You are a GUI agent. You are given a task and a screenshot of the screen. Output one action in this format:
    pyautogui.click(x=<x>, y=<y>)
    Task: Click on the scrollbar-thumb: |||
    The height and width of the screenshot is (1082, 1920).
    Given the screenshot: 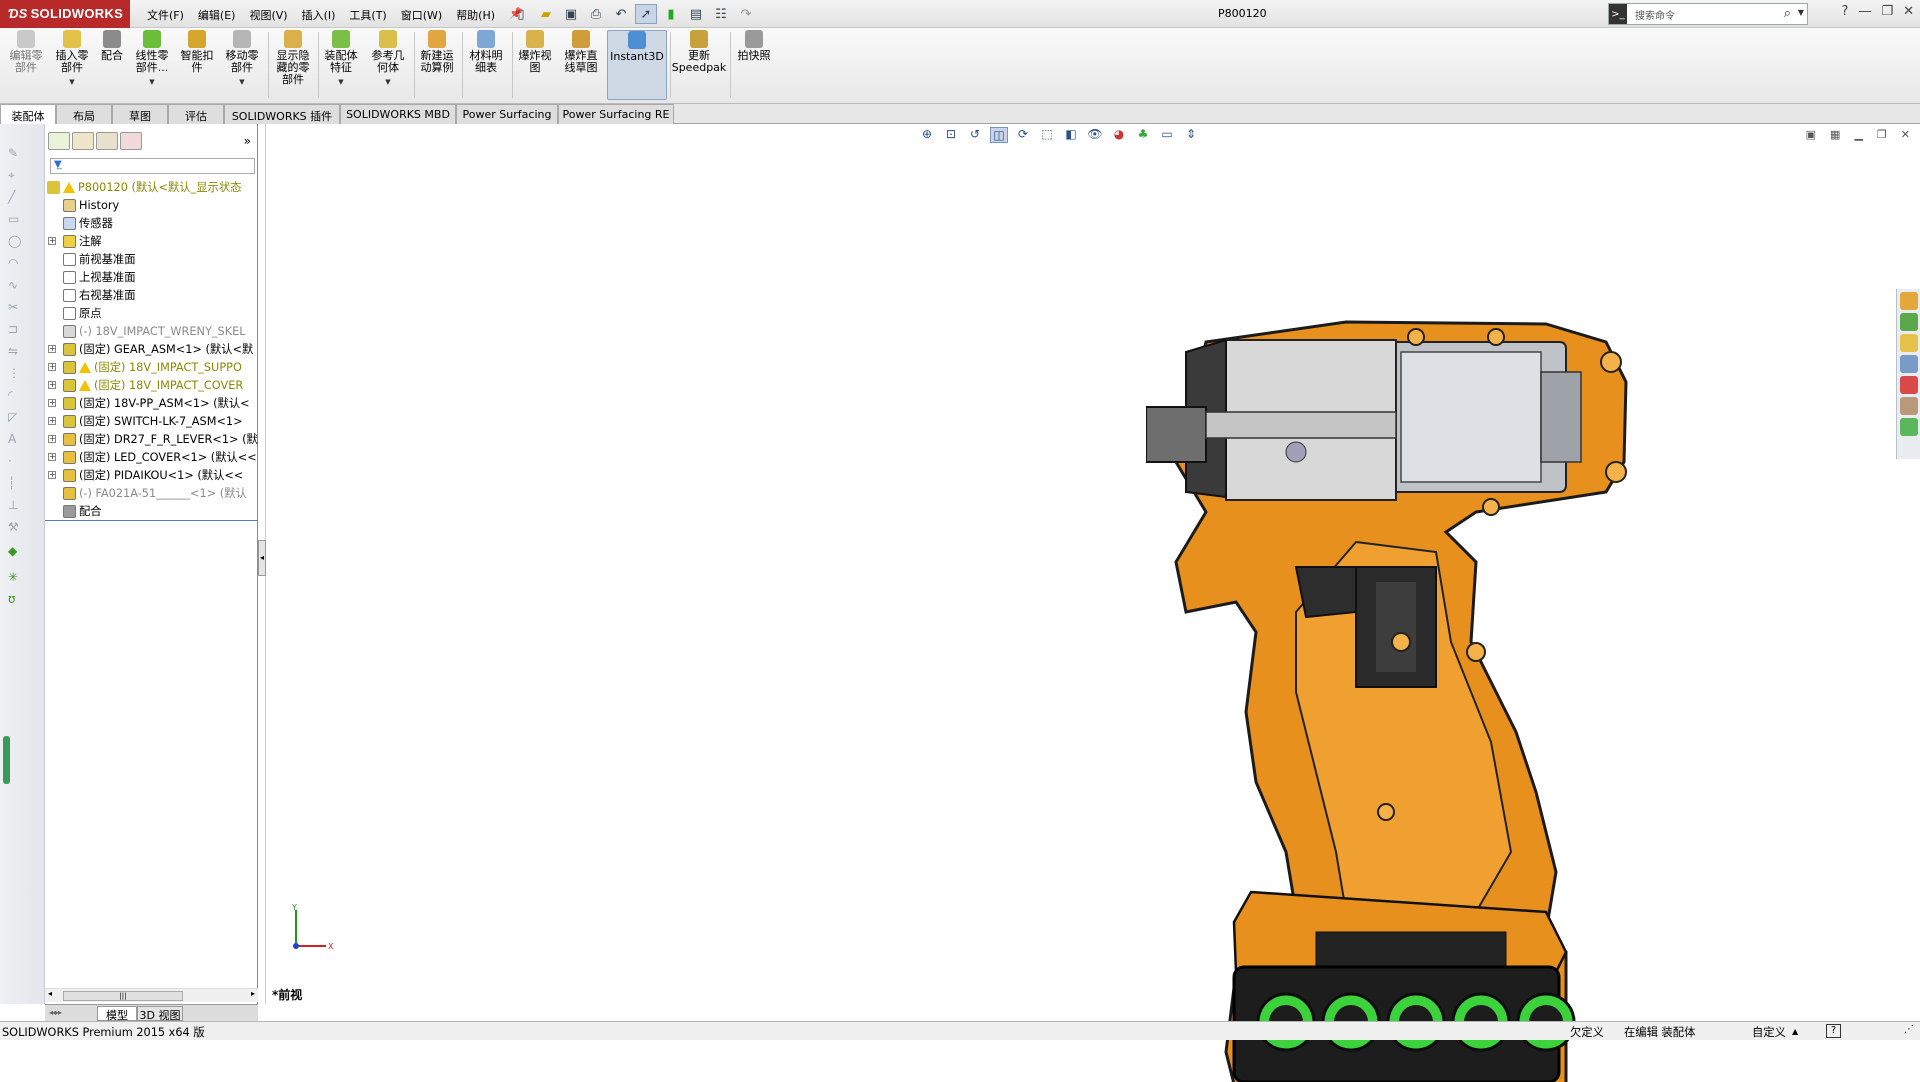 What is the action you would take?
    pyautogui.click(x=123, y=996)
    